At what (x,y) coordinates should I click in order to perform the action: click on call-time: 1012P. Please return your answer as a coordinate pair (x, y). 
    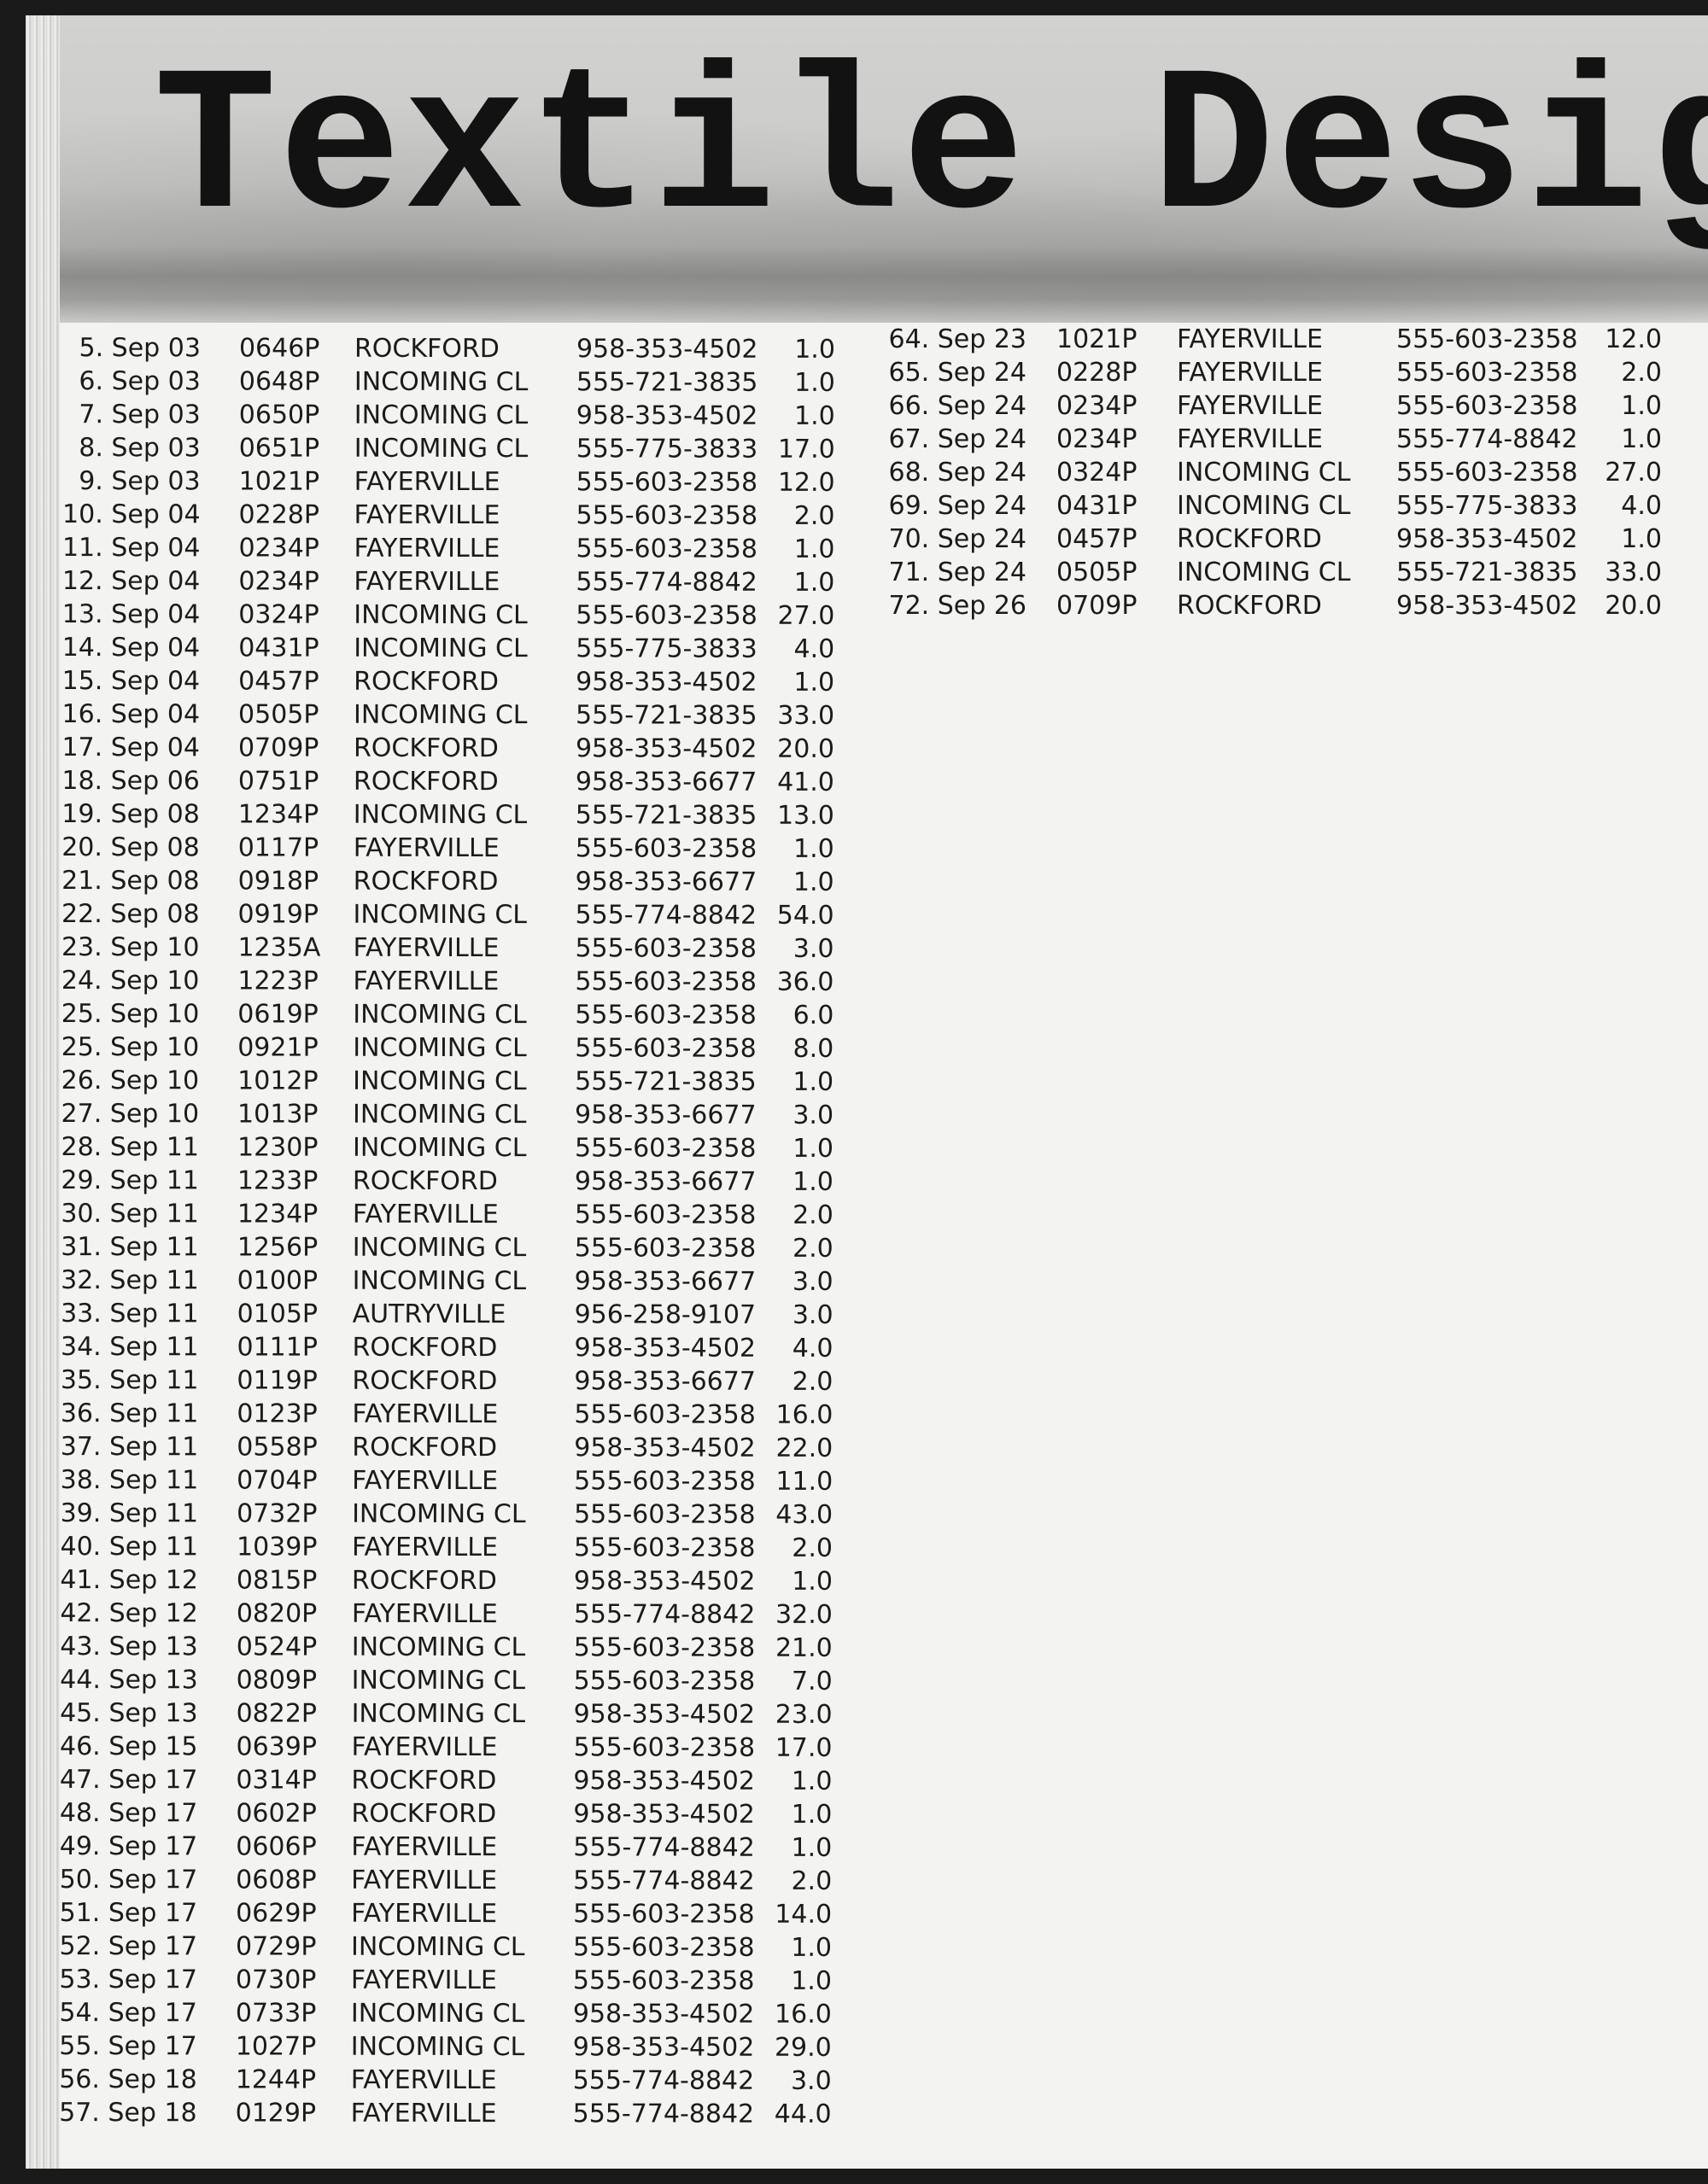
    Looking at the image, I should click on (278, 1081).